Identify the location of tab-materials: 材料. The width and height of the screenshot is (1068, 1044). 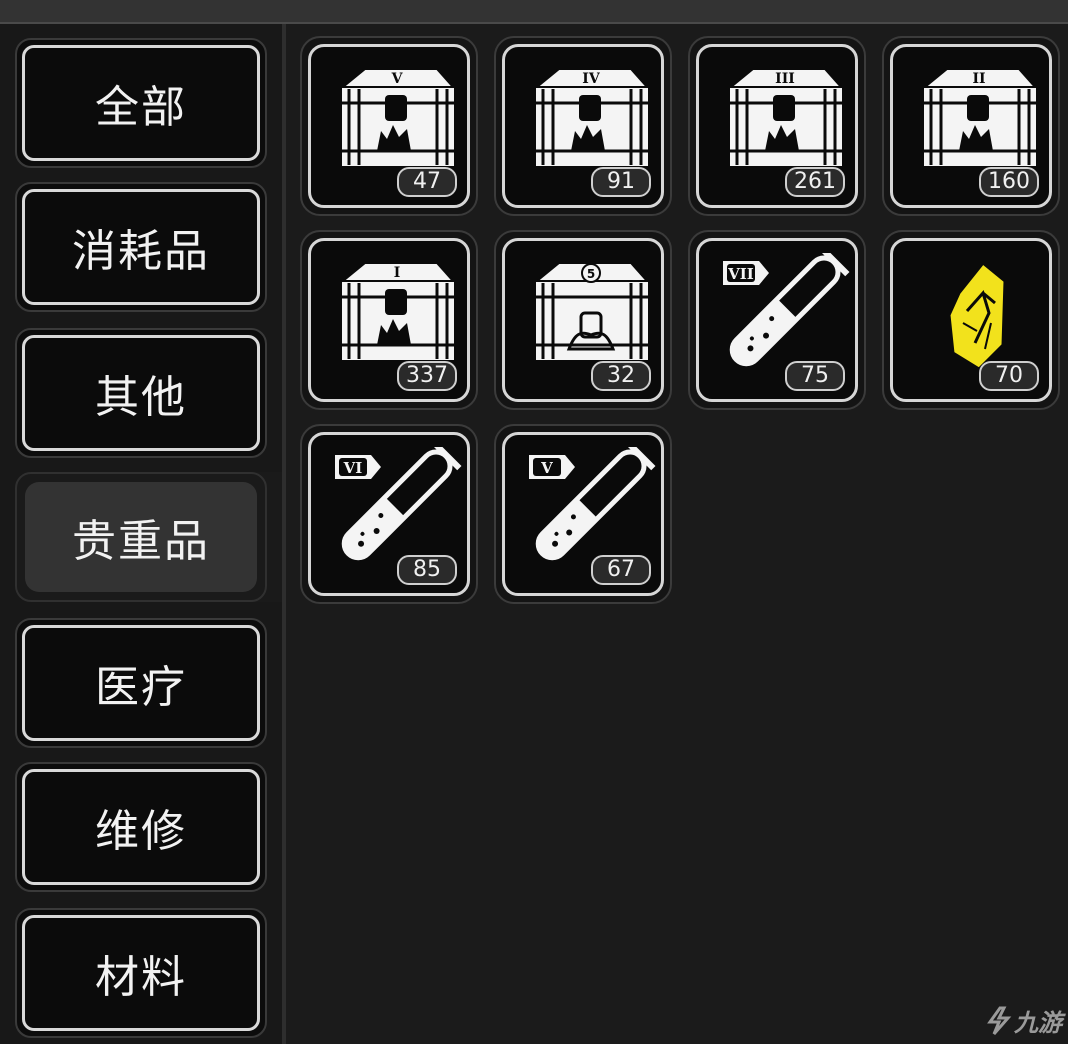
(141, 973).